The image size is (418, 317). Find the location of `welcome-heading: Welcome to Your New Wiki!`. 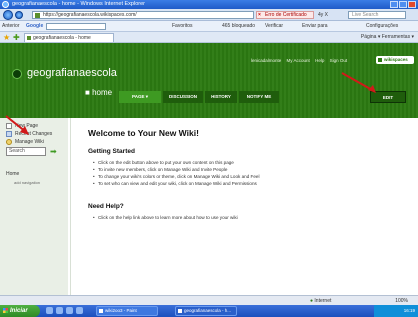

welcome-heading: Welcome to Your New Wiki! is located at coordinates (143, 133).